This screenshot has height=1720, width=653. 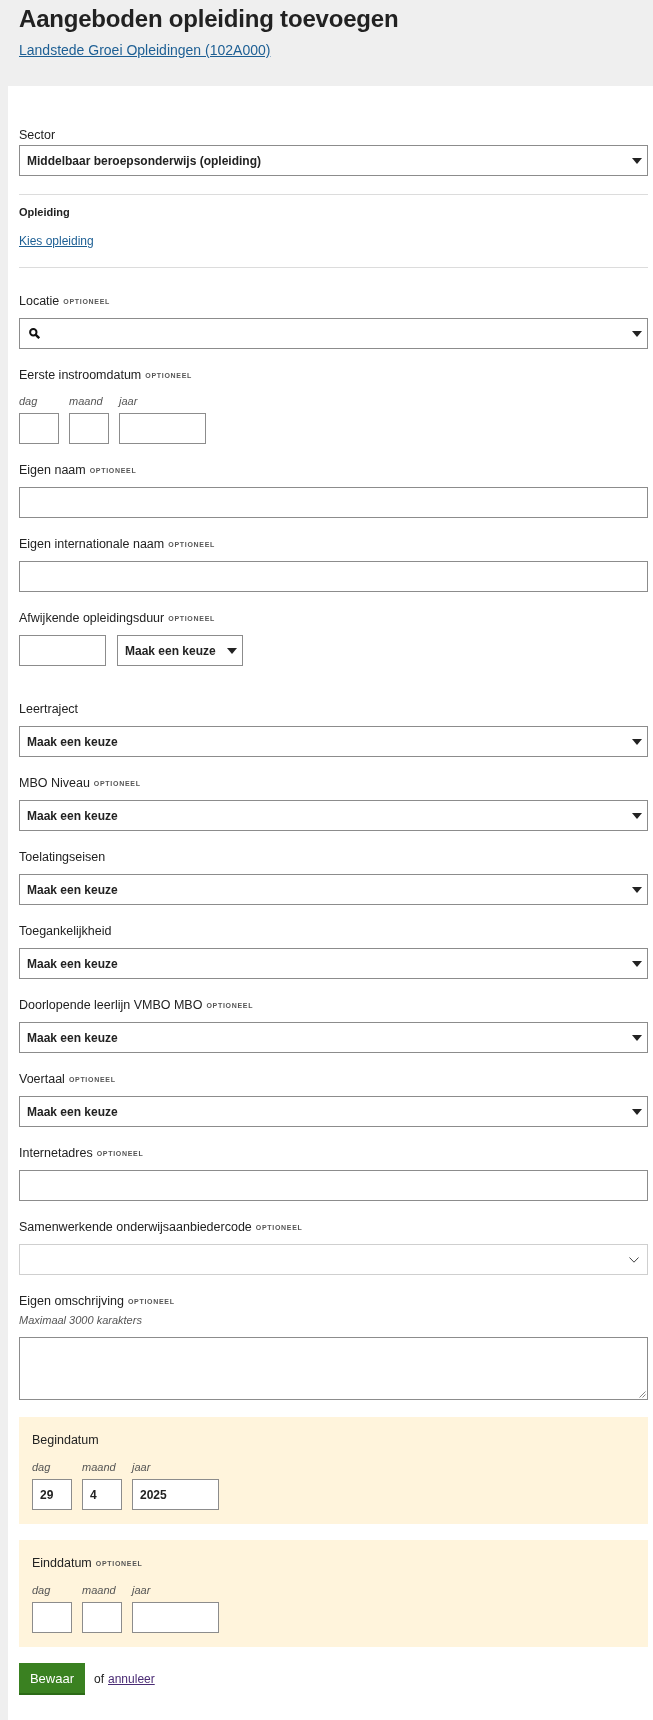 What do you see at coordinates (135, 1227) in the screenshot?
I see `field-label: Samenwerkende onderwijsaanbiedercode` at bounding box center [135, 1227].